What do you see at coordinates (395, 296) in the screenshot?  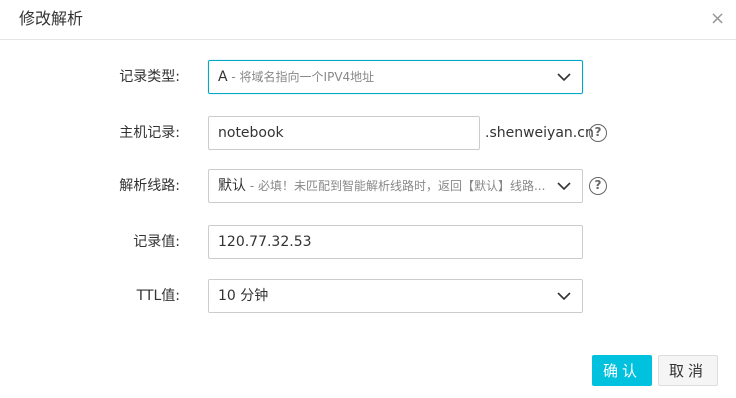 I see `ttl-select: 10 分钟` at bounding box center [395, 296].